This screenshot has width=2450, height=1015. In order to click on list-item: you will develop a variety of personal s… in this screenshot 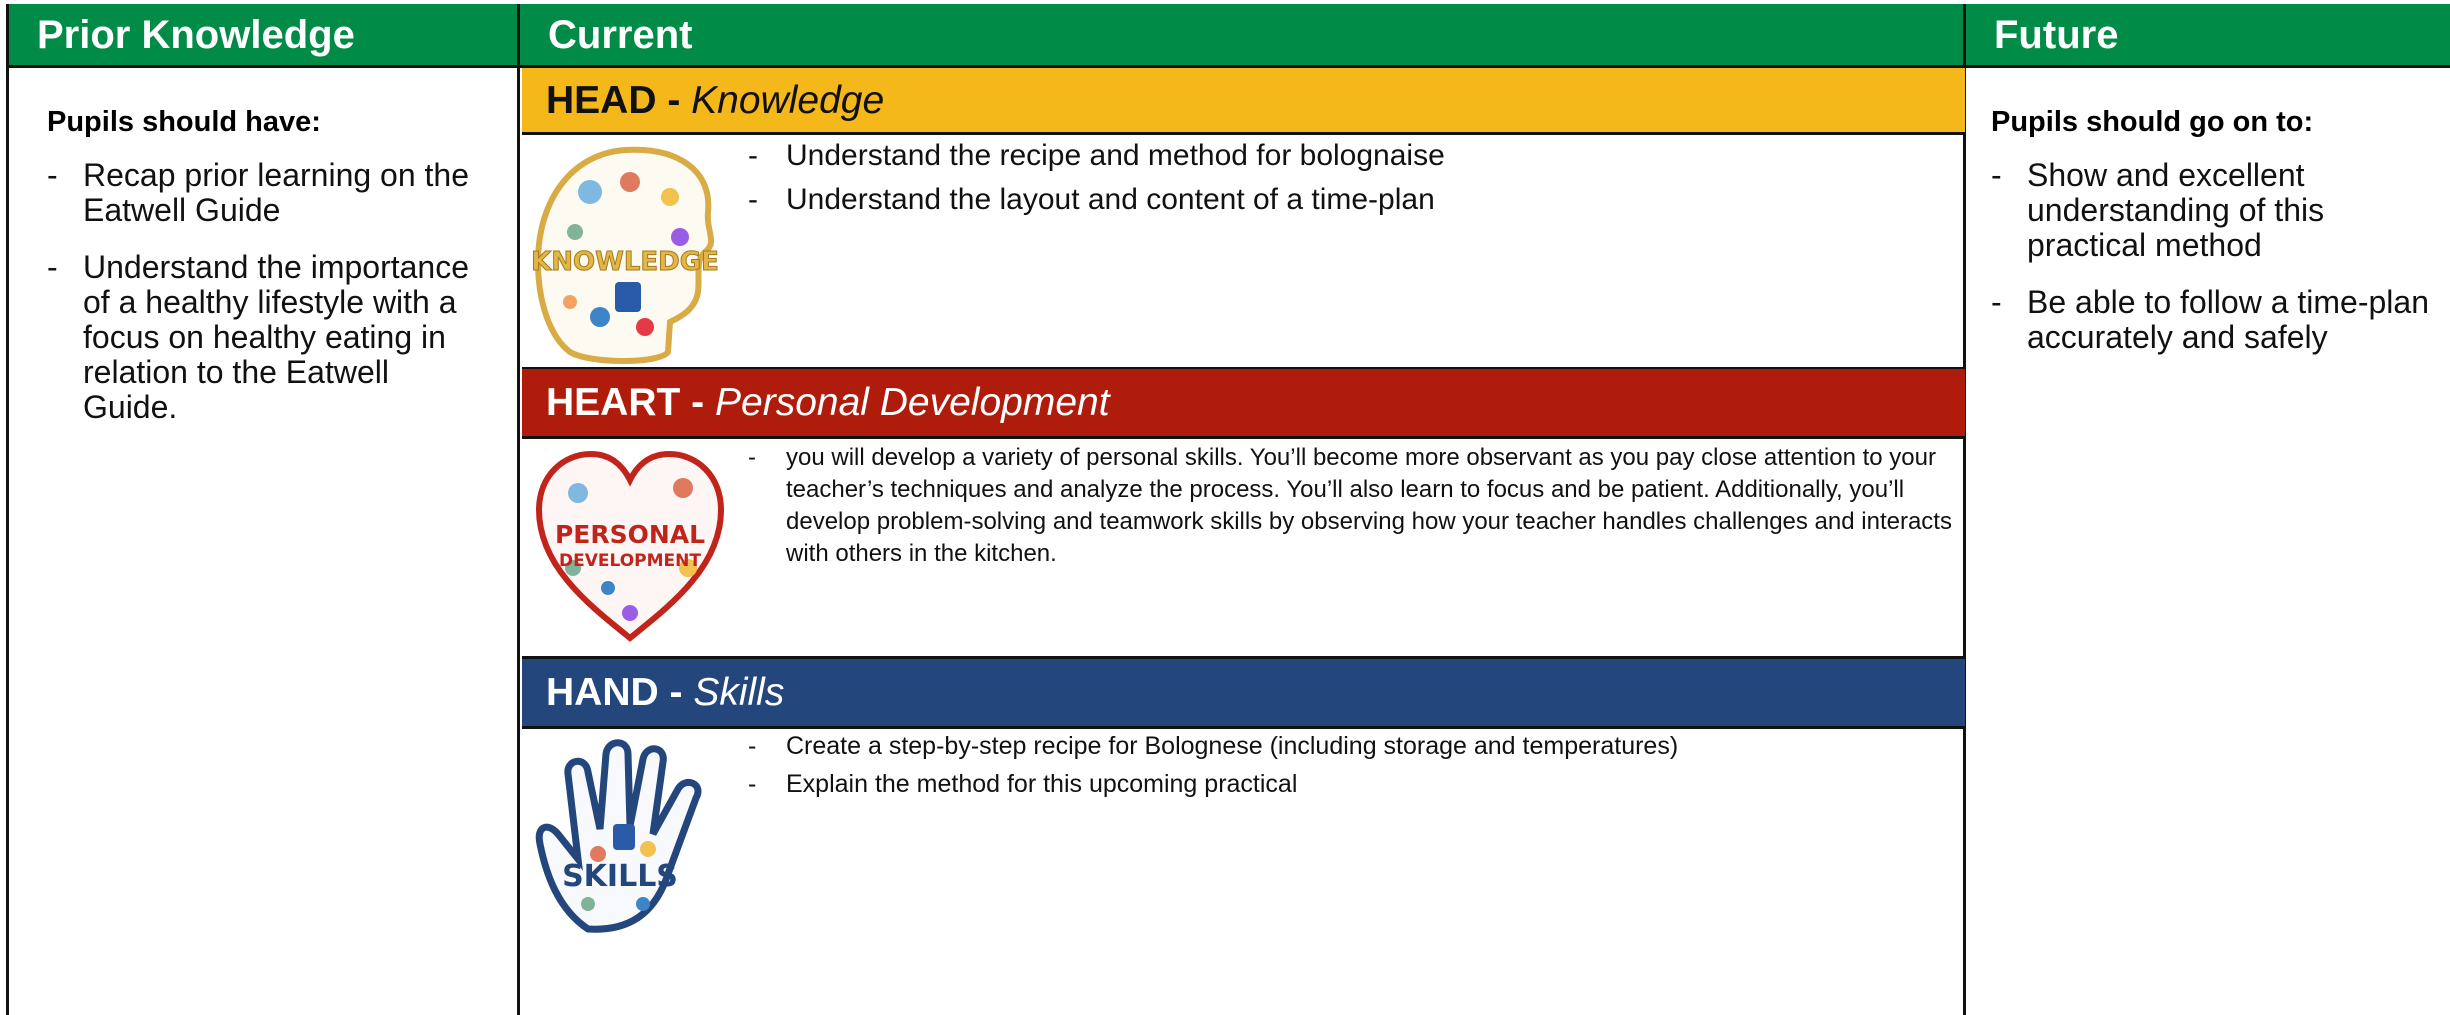, I will do `click(1353, 506)`.